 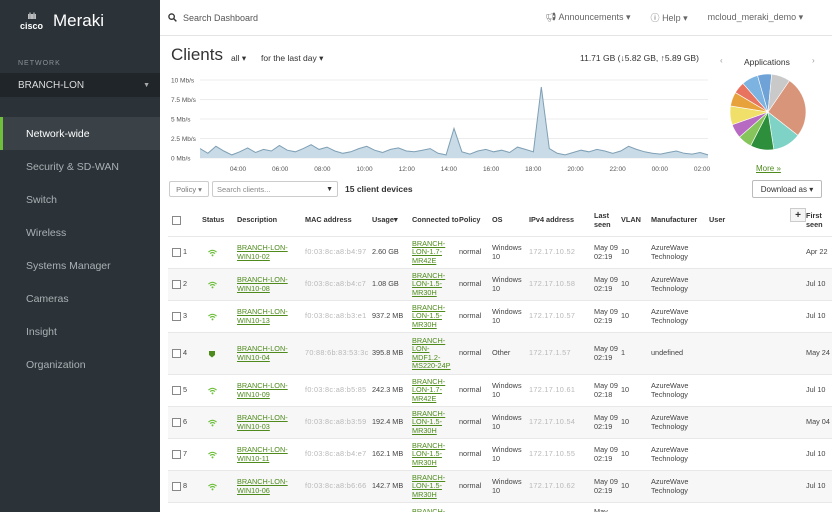 I want to click on description-link: BRANCH-LON-WIN10-09, so click(x=269, y=390).